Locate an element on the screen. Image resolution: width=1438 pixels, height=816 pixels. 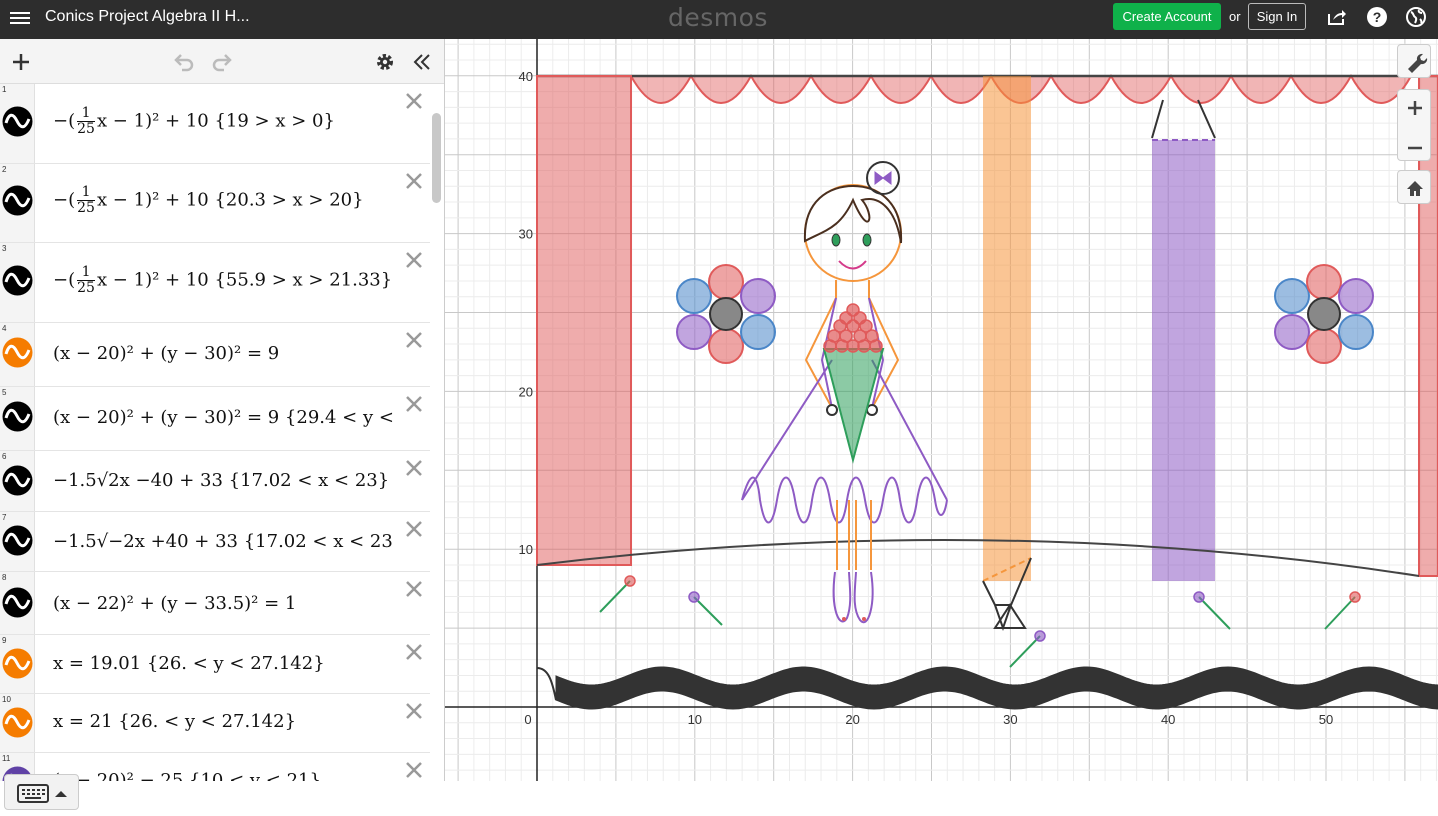
expression-row-5: 5 (x − 20)² + (y − 30)² = 9 {29.4 < y < is located at coordinates (215, 419).